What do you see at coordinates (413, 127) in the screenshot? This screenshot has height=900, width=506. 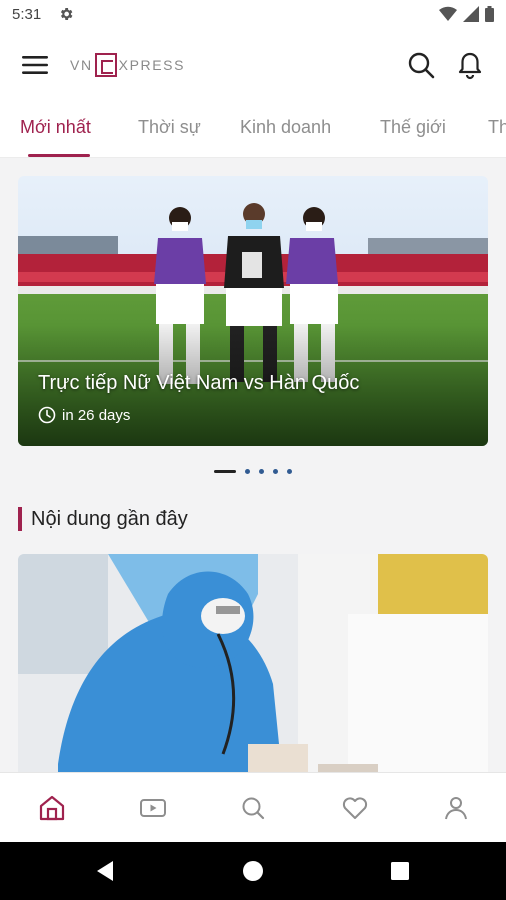 I see `tab-the-gioi: Thế giới` at bounding box center [413, 127].